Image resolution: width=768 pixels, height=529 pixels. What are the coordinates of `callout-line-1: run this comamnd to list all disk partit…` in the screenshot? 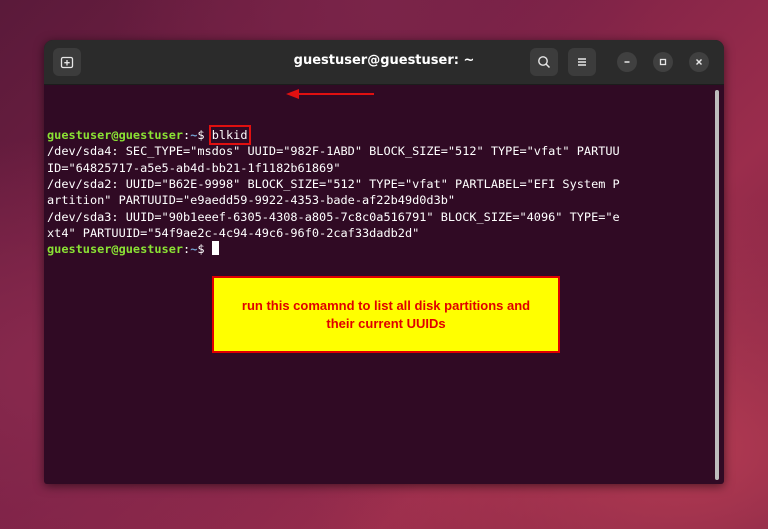 It's located at (386, 305).